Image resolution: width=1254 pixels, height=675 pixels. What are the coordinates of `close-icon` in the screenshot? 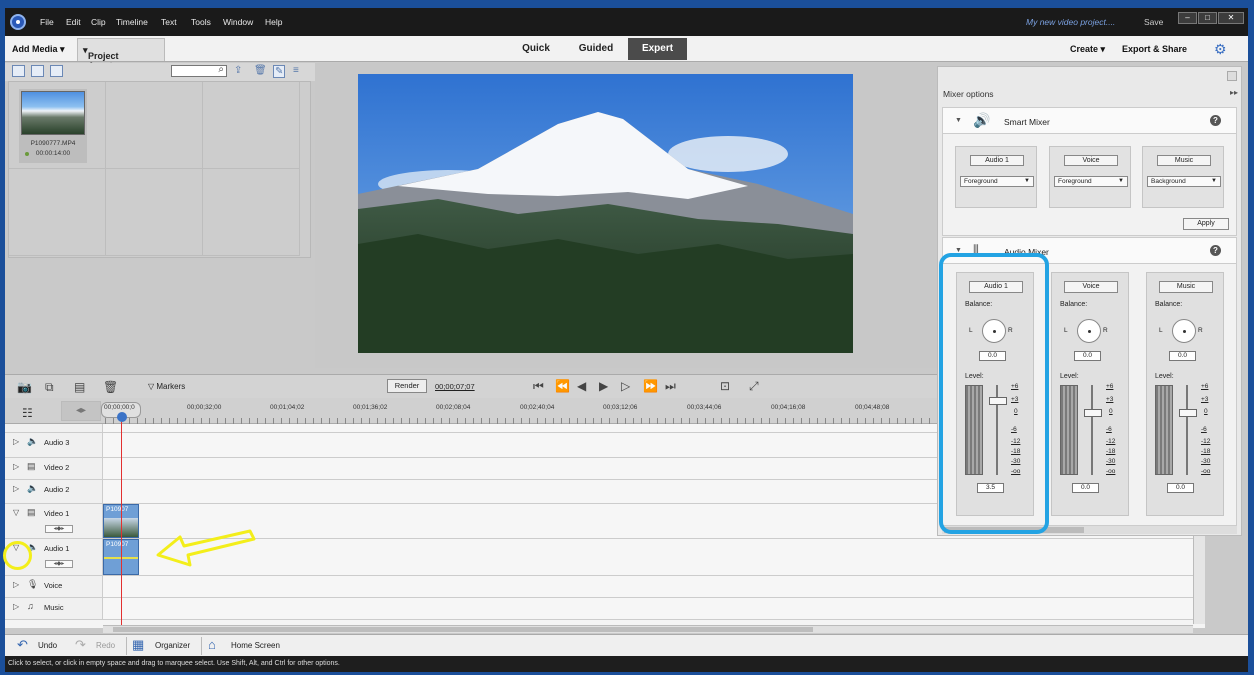 It's located at (1232, 76).